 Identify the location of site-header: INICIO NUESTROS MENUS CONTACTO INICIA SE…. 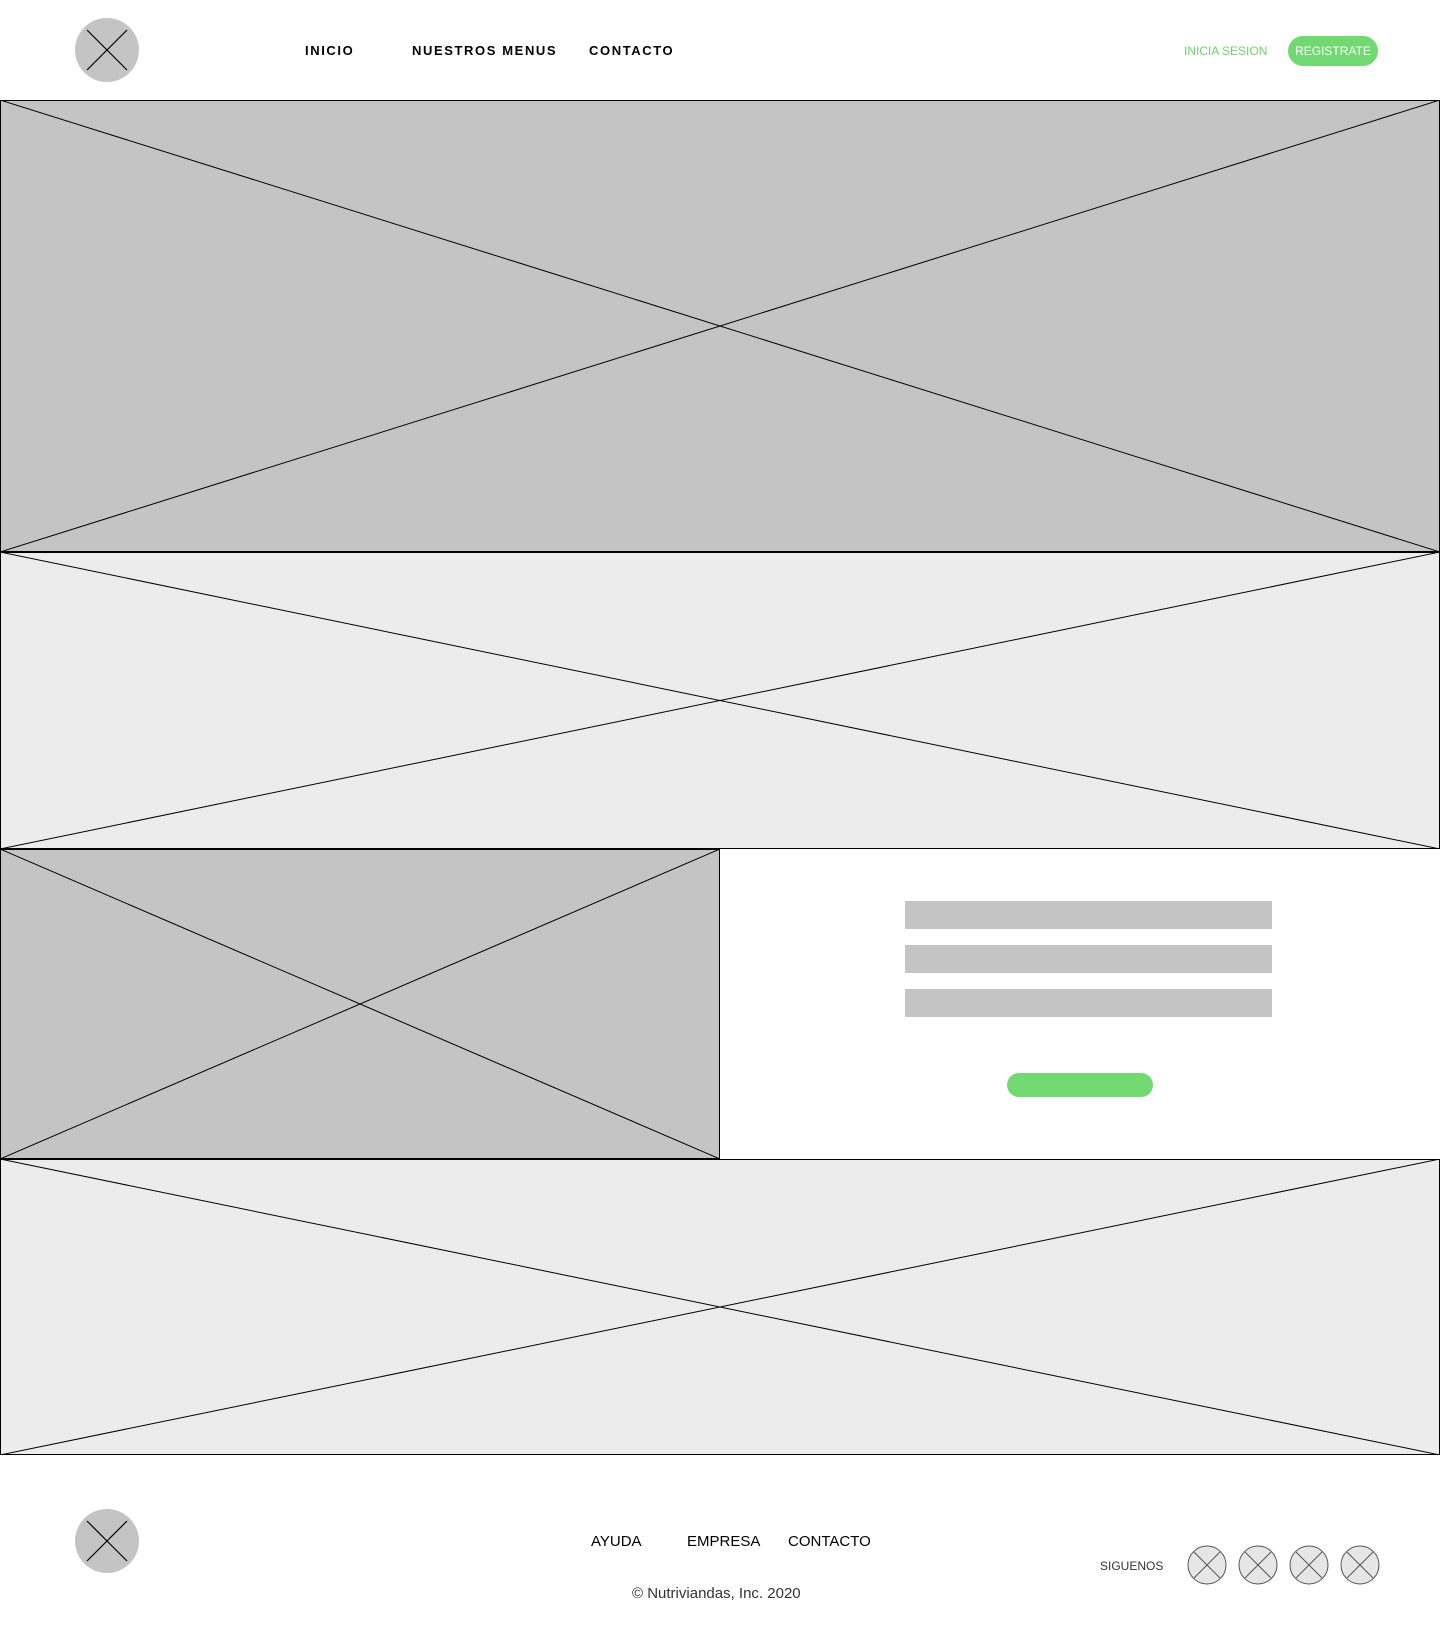
(720, 50).